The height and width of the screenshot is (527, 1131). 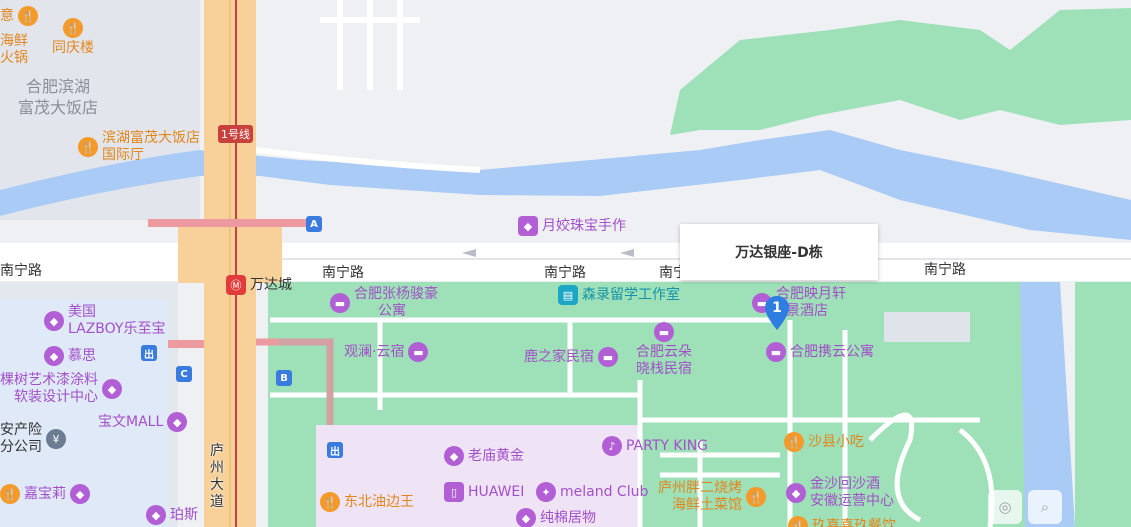 I want to click on poi-xieyun: ▬ 合肥携云公寓, so click(x=820, y=352).